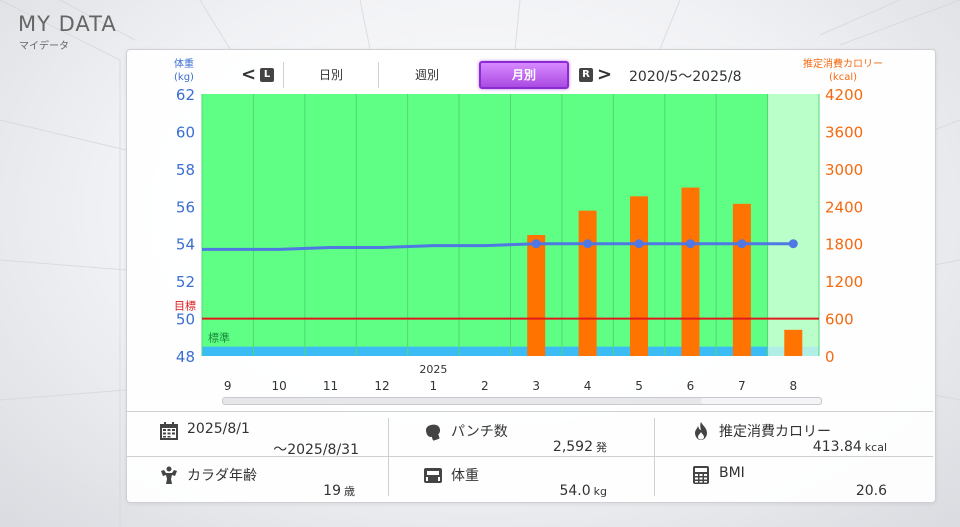  I want to click on weight-unit: kg, so click(600, 491).